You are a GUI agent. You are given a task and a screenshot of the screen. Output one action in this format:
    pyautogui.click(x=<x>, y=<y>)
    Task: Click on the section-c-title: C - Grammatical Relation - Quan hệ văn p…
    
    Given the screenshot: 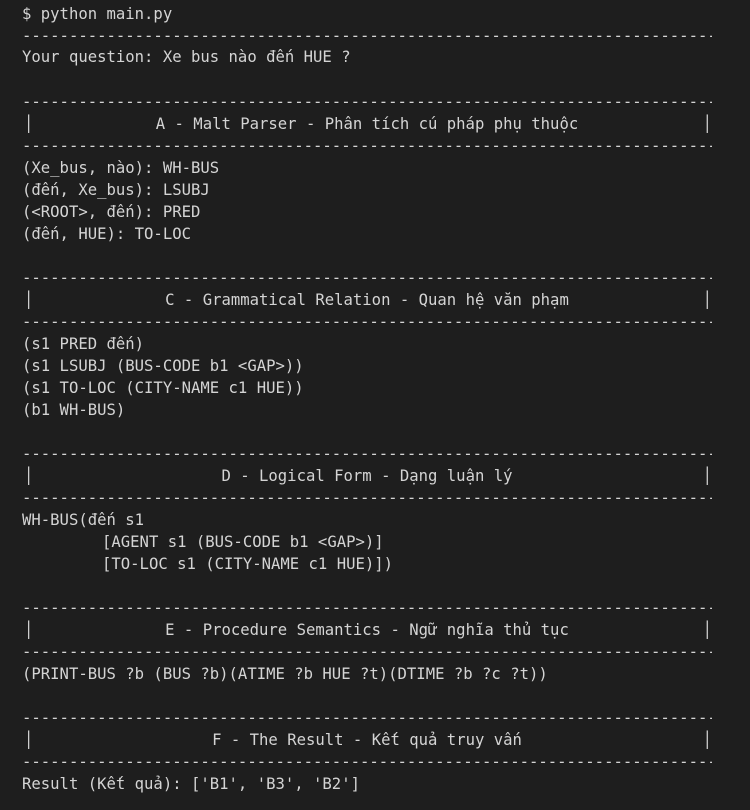 What is the action you would take?
    pyautogui.click(x=367, y=300)
    